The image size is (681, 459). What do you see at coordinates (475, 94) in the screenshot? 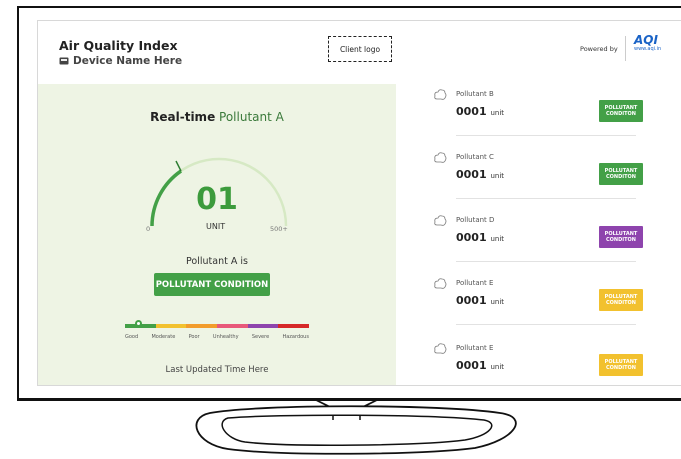
I see `pollutant-name: Pollutant B` at bounding box center [475, 94].